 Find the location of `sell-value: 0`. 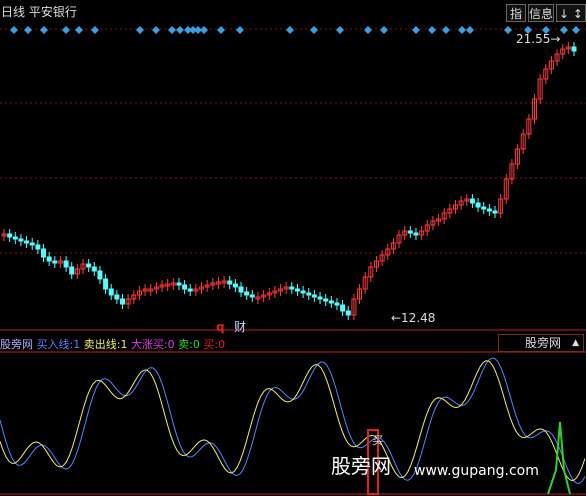

sell-value: 0 is located at coordinates (196, 344).